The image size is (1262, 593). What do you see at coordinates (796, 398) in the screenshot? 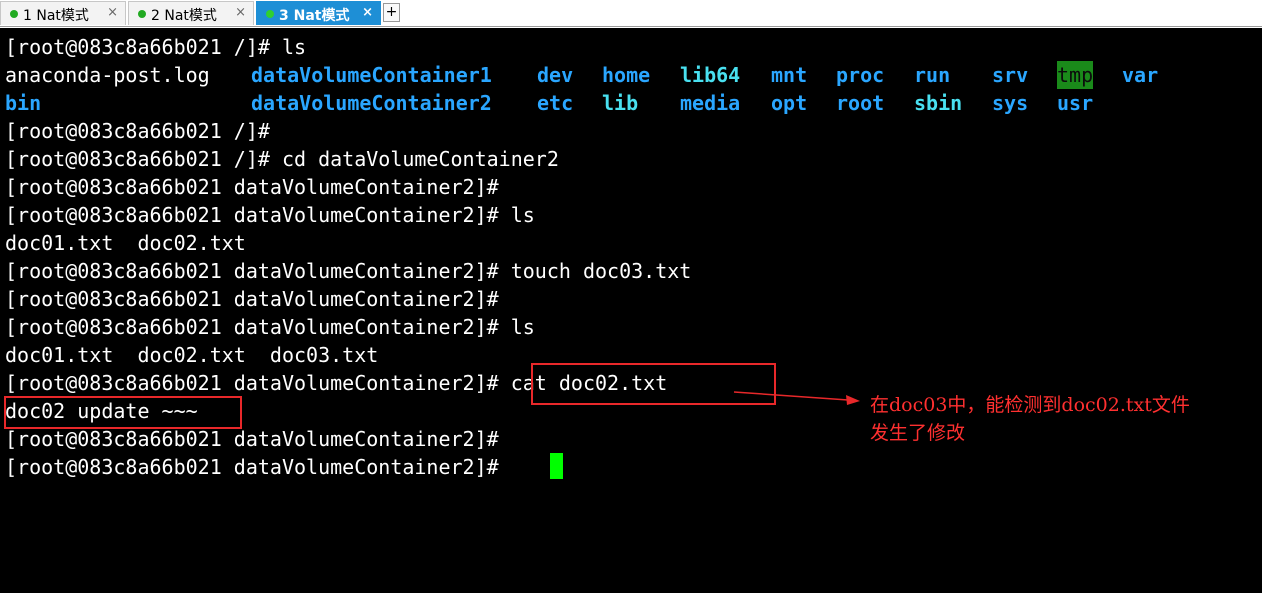
I see `annotation-arrow` at bounding box center [796, 398].